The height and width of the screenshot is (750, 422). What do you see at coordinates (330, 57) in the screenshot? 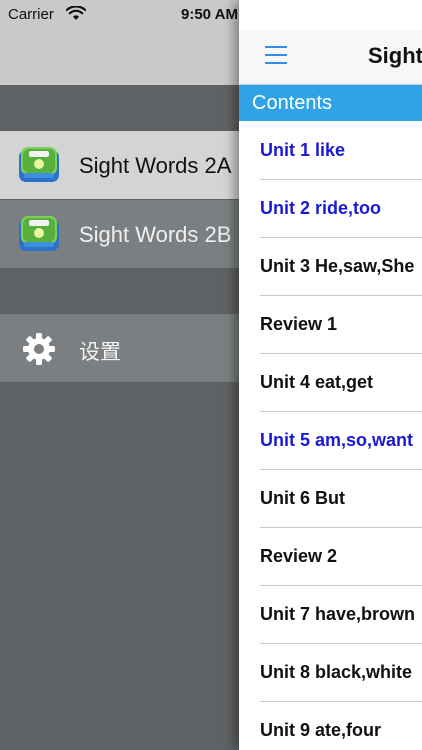
I see `navigation-bar: Sight` at bounding box center [330, 57].